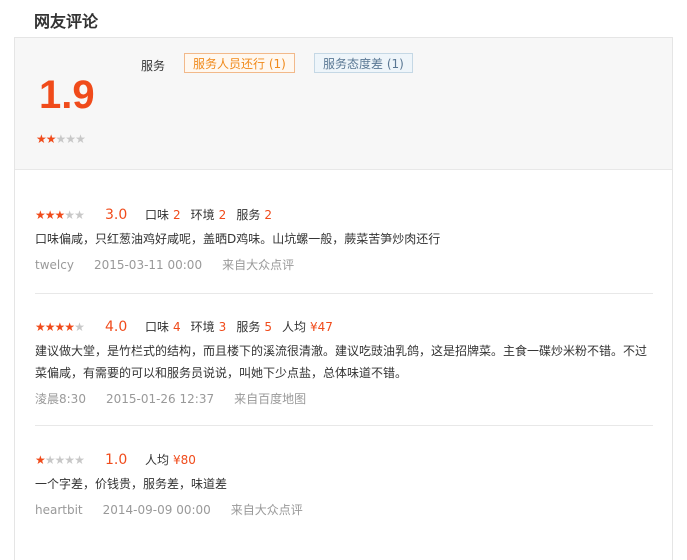 This screenshot has width=687, height=560. I want to click on review-user: heartbit, so click(59, 510).